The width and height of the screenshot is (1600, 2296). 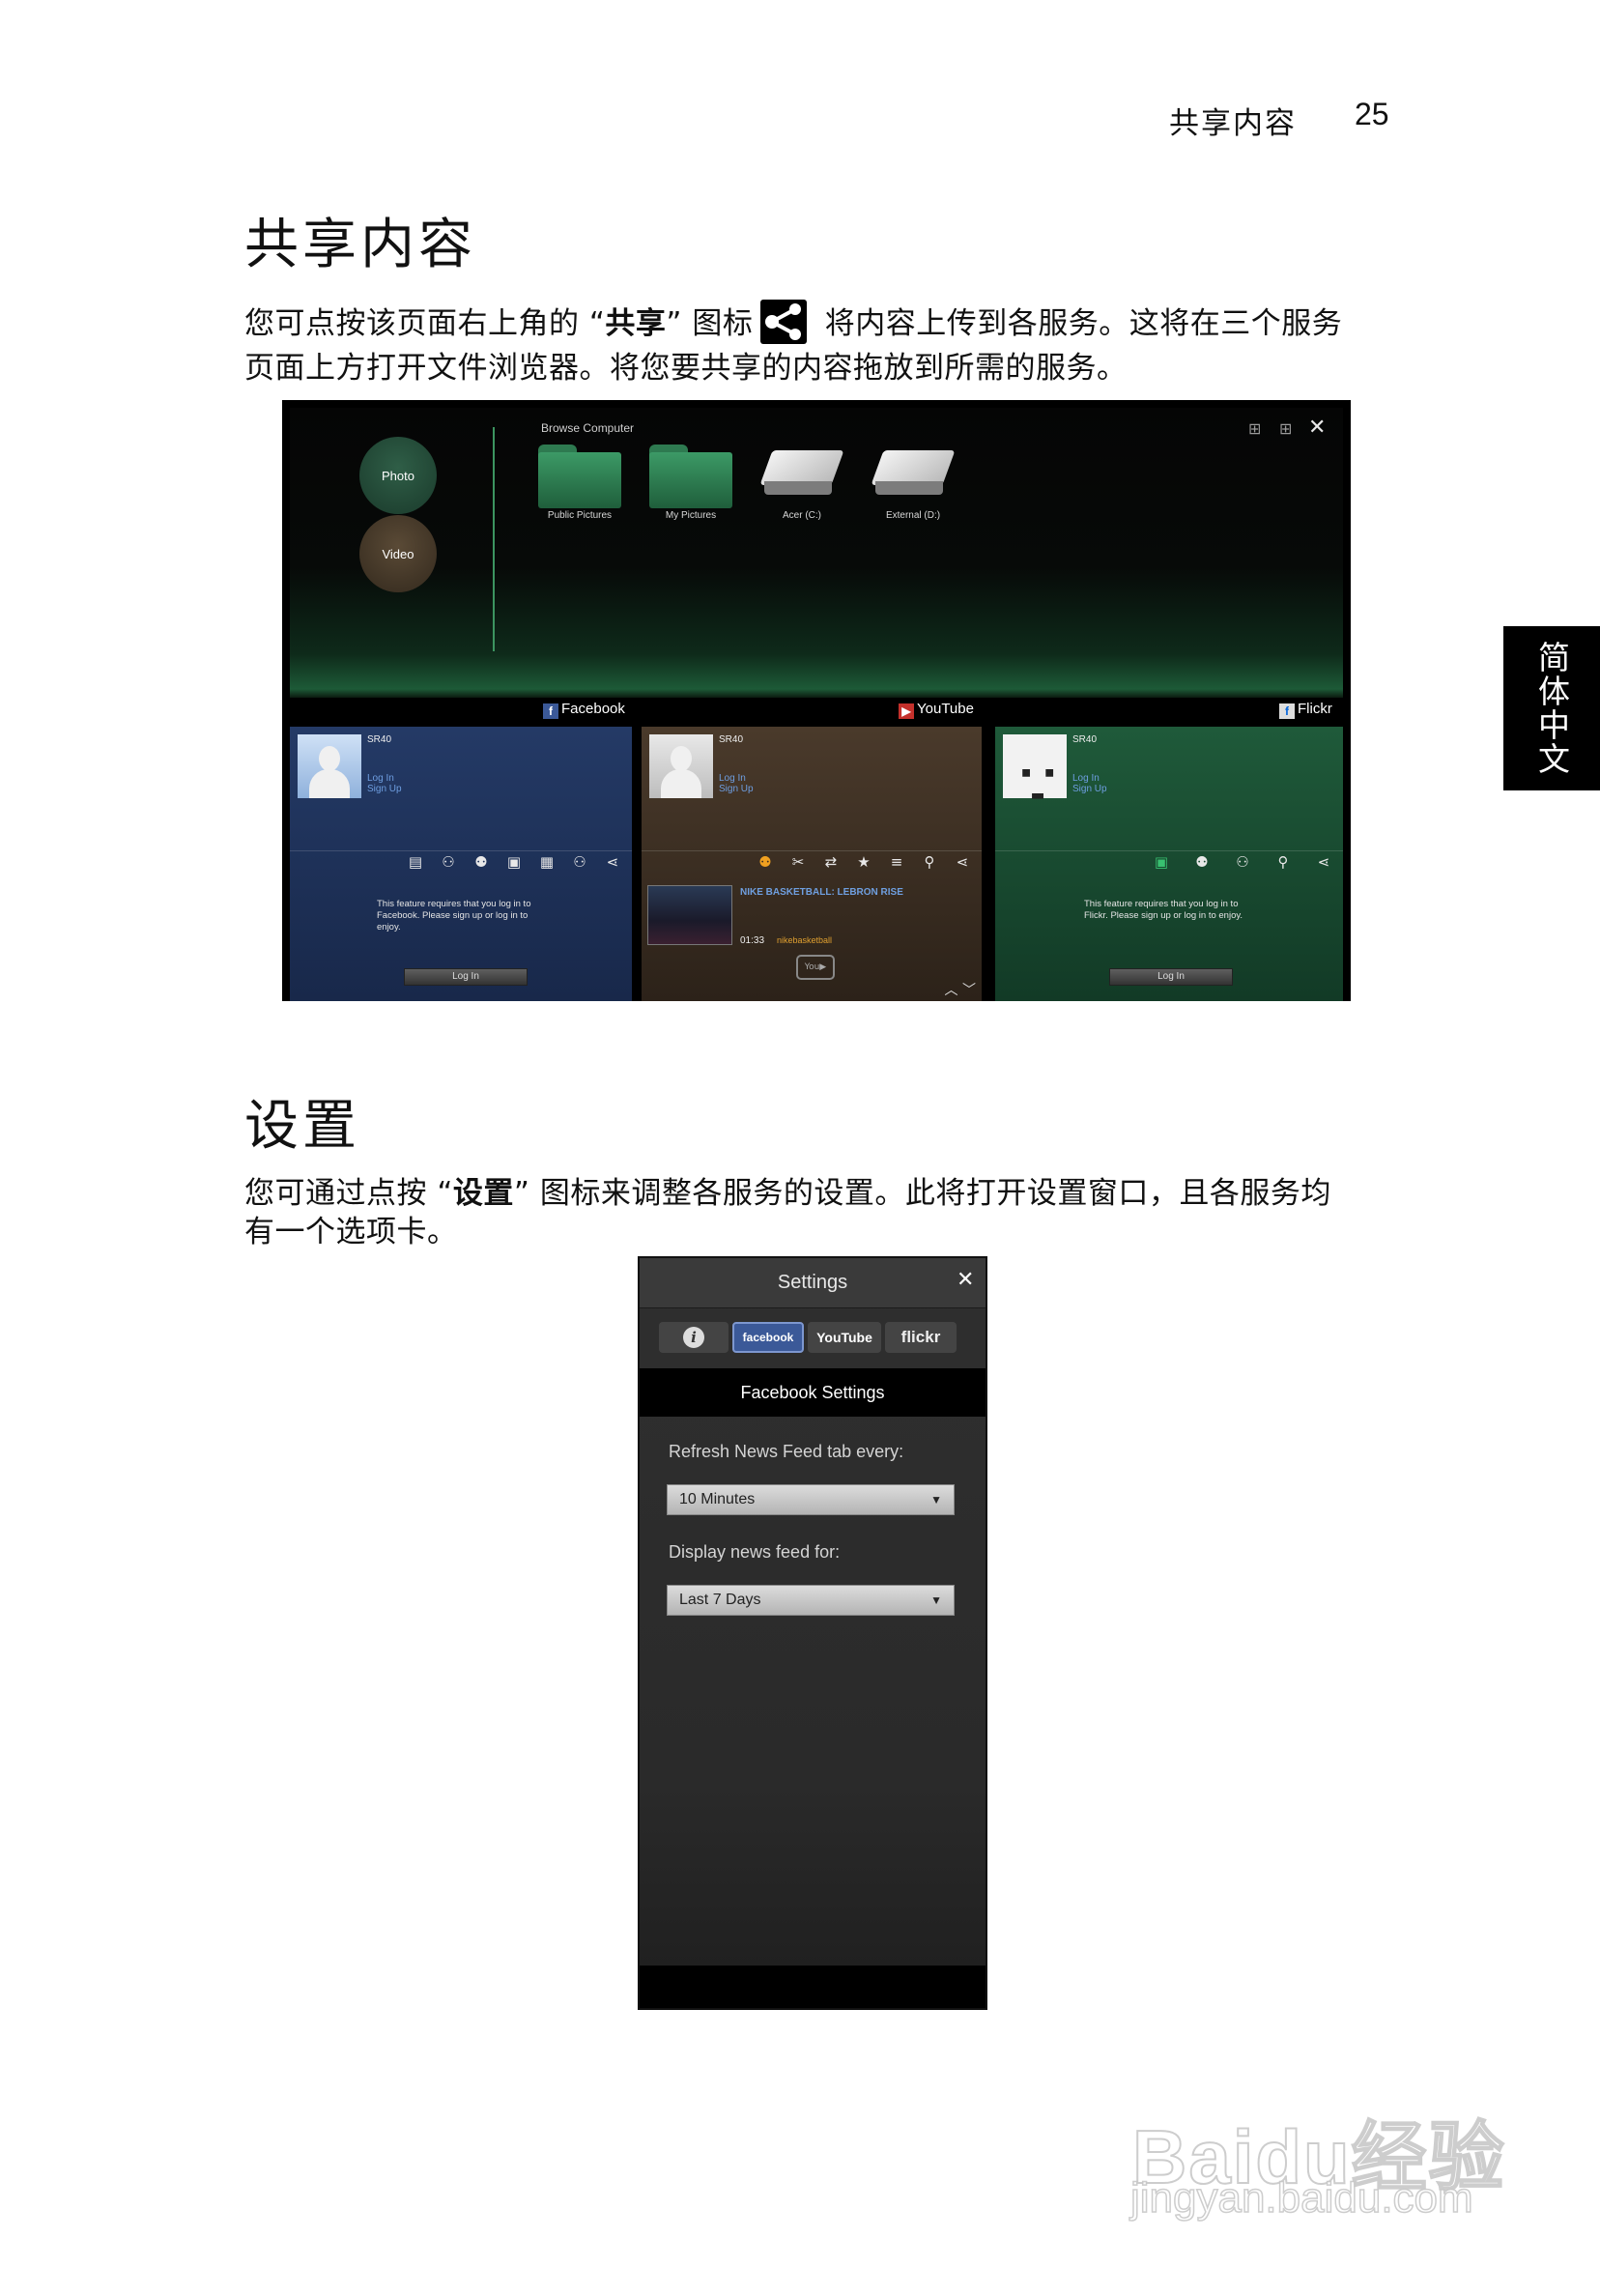 I want to click on photo-button: Photo, so click(x=398, y=475).